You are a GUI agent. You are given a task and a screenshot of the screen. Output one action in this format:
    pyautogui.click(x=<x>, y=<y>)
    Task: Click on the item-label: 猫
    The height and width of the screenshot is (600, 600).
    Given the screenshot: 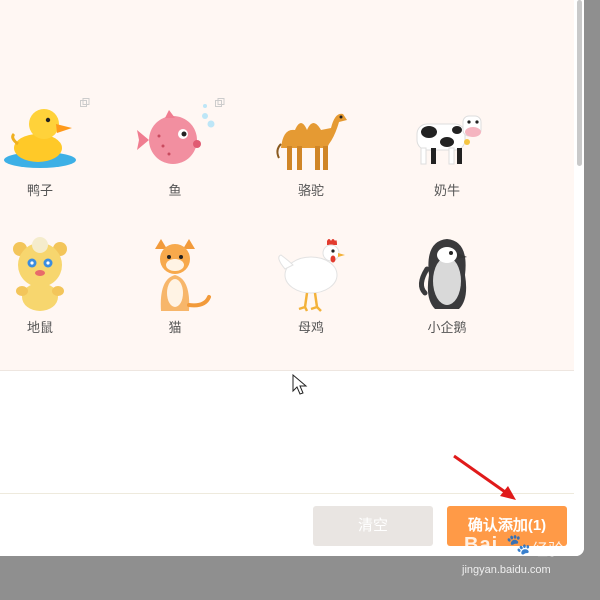 What is the action you would take?
    pyautogui.click(x=175, y=327)
    